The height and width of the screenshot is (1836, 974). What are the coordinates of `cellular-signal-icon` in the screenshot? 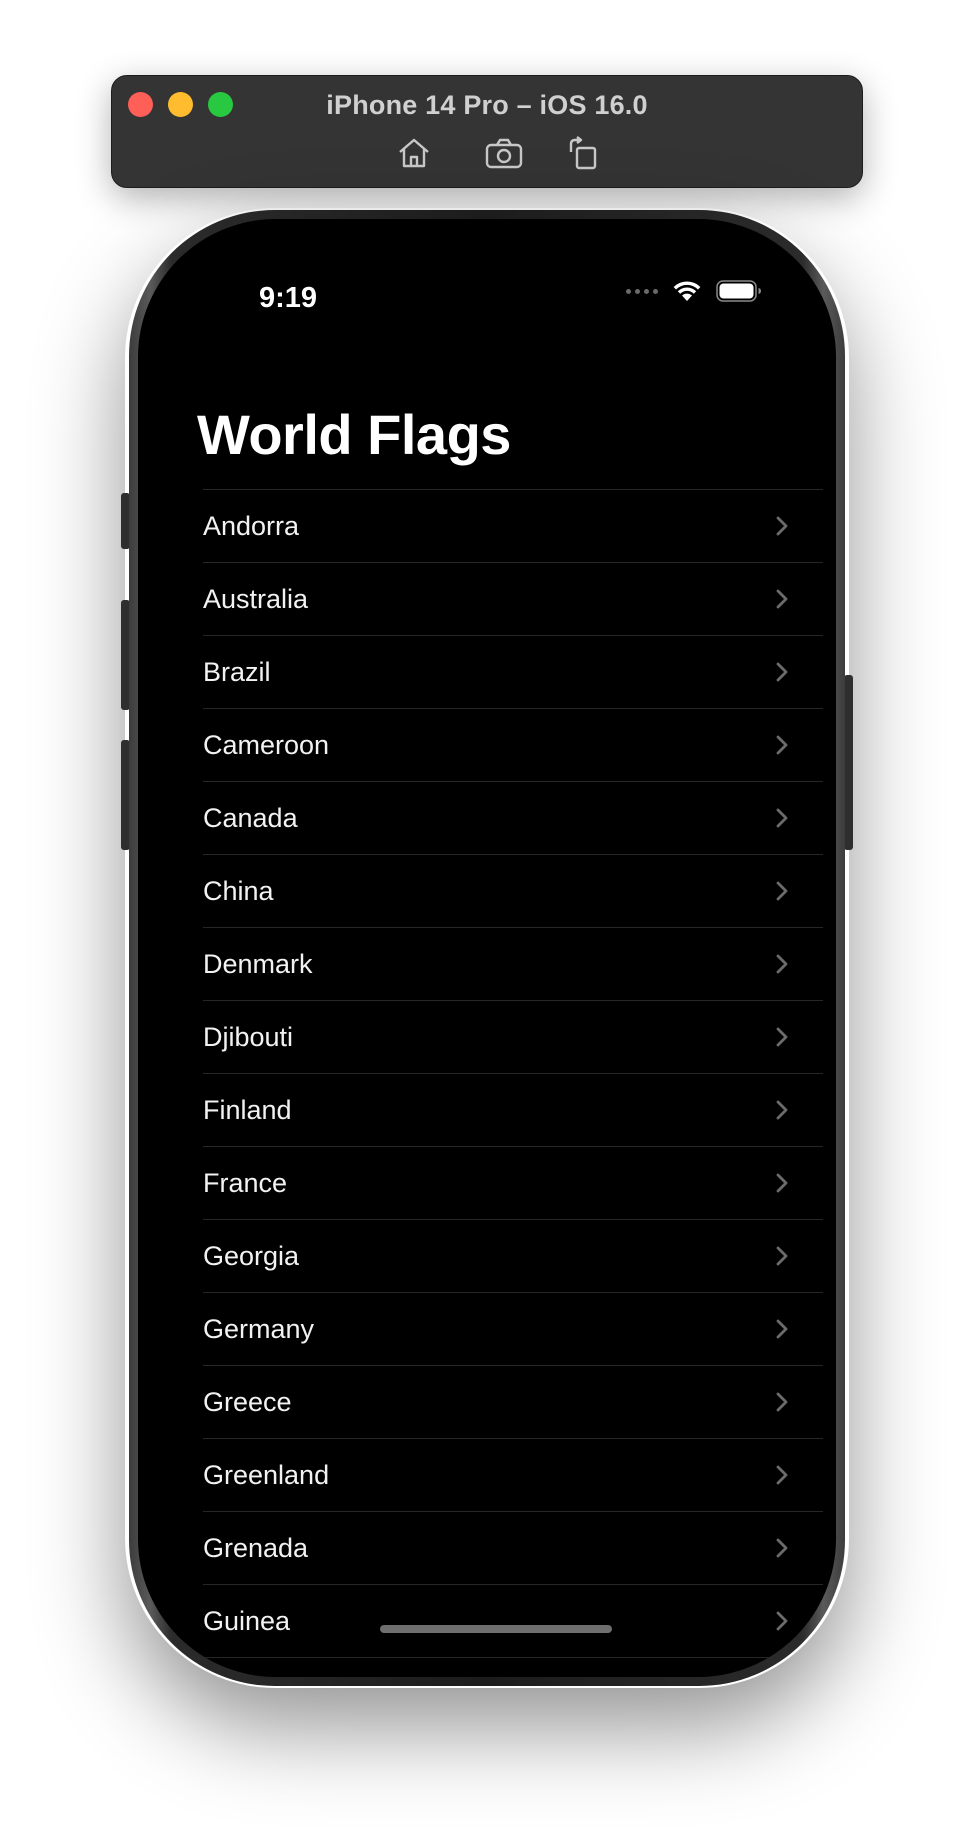 It's located at (642, 291).